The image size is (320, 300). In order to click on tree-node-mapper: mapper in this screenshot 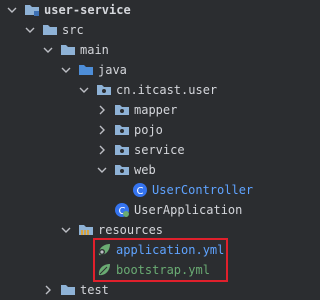, I will do `click(160, 110)`.